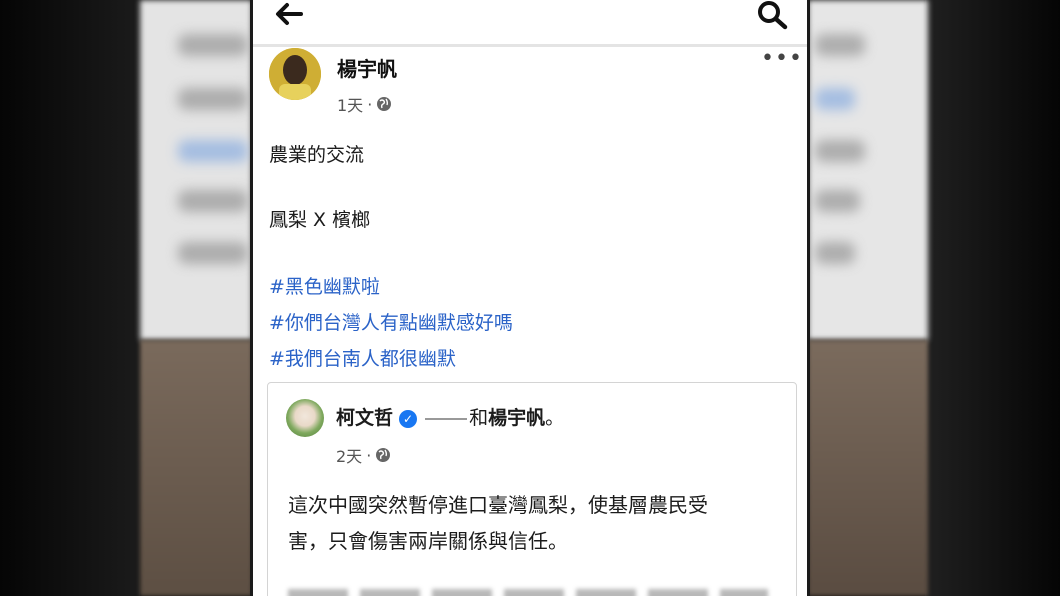 Image resolution: width=1060 pixels, height=596 pixels. What do you see at coordinates (450, 416) in the screenshot?
I see `shared-post-header: 柯文哲 ✓ 和楊宇帆。` at bounding box center [450, 416].